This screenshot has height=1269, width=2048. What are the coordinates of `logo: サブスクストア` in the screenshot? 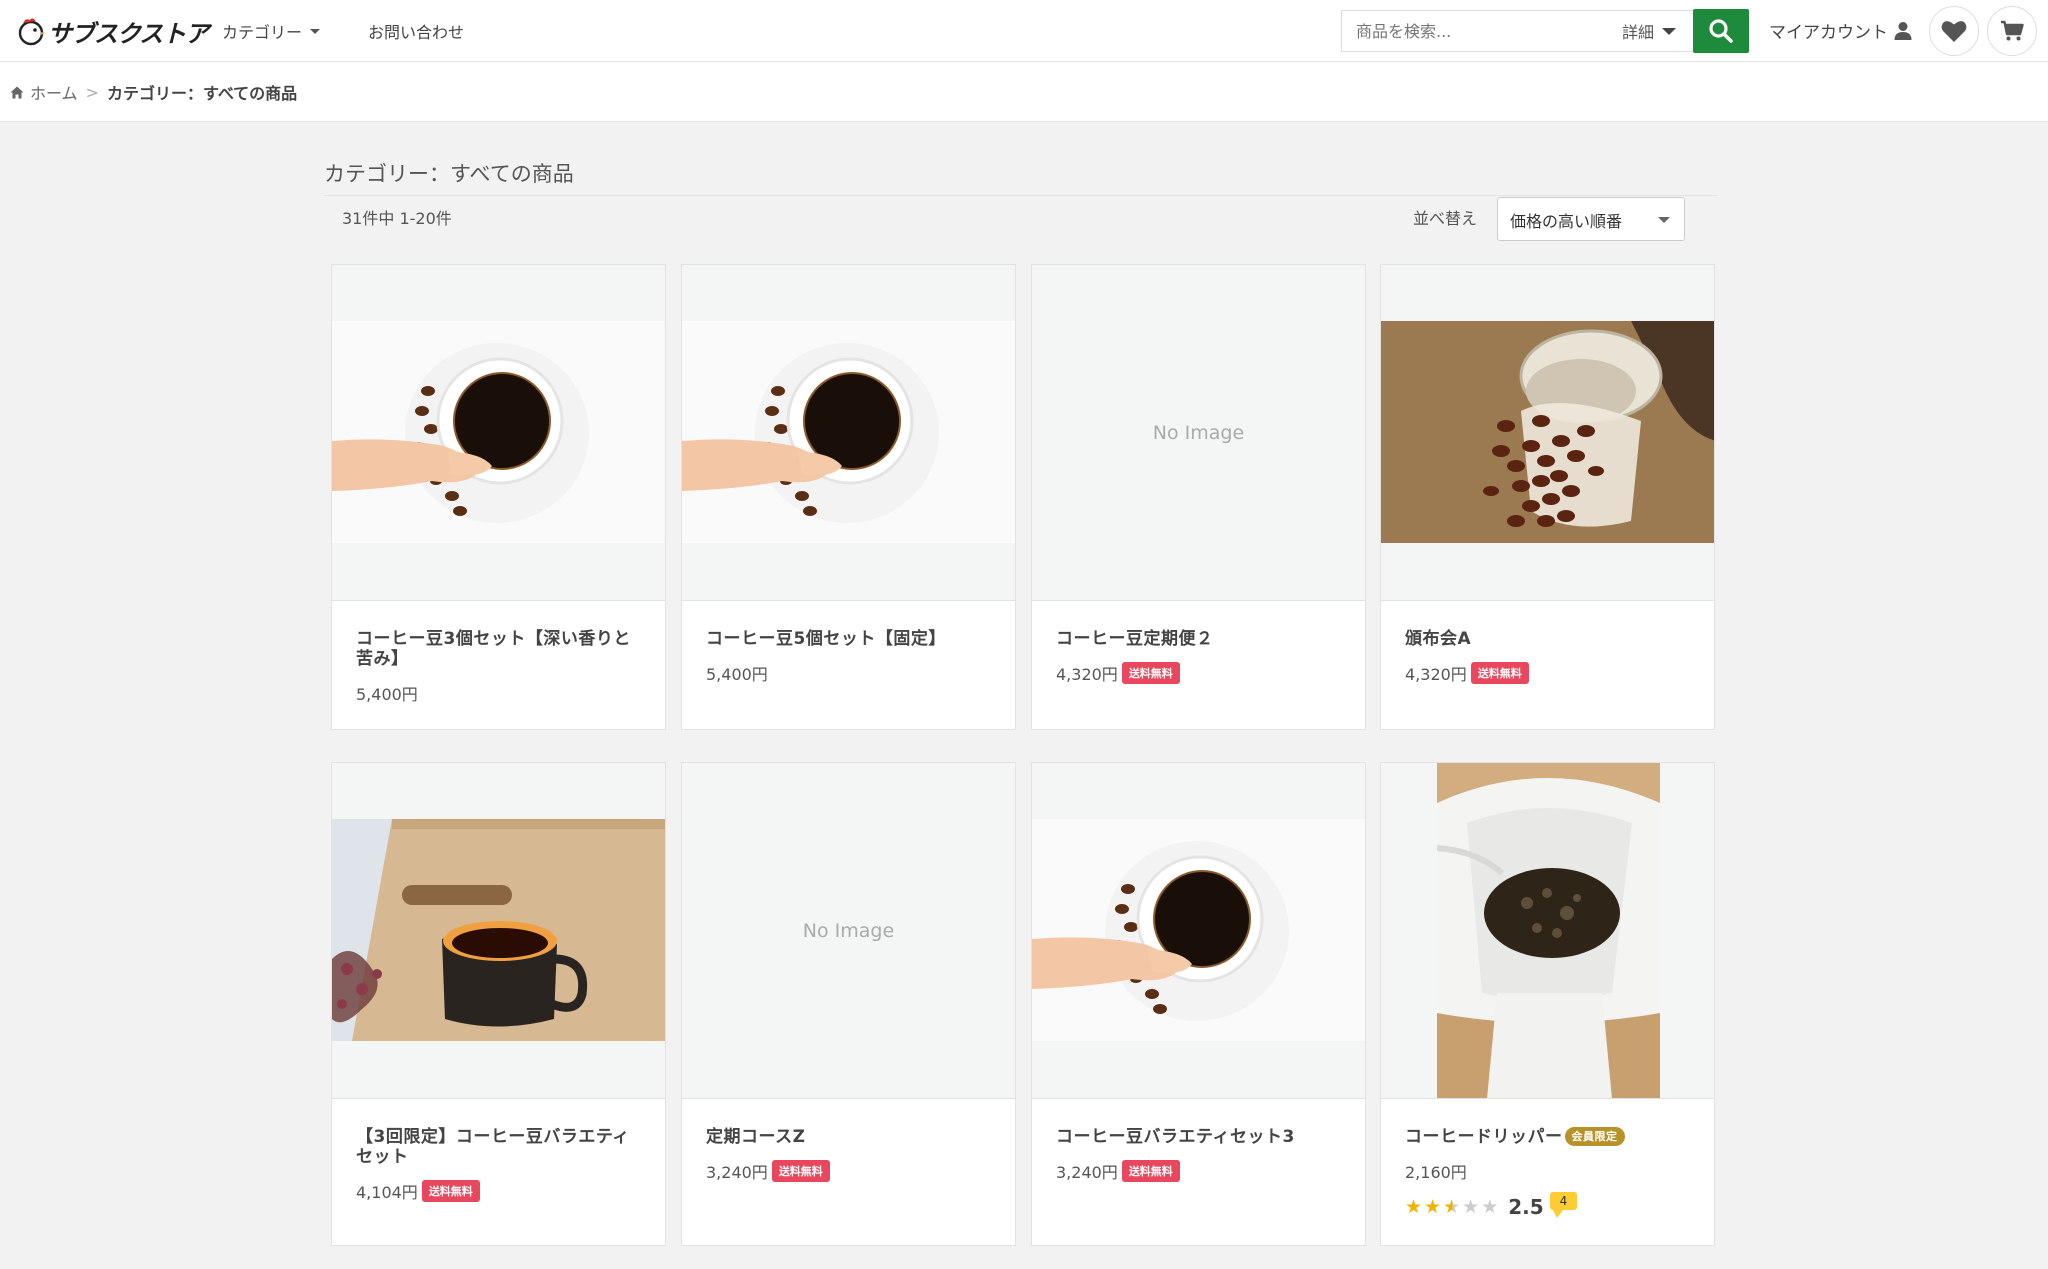 It's located at (112, 31).